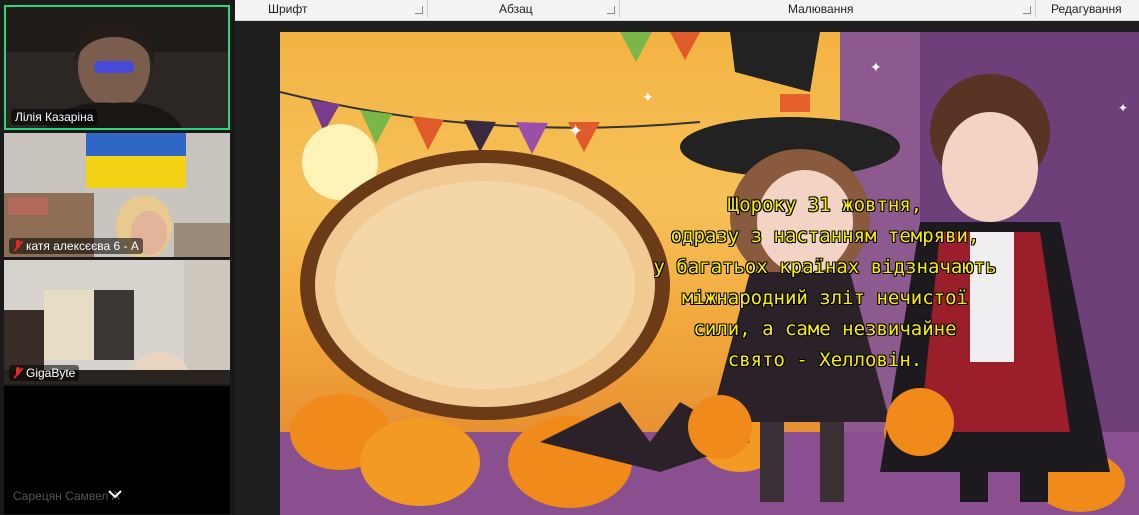 The width and height of the screenshot is (1139, 515). Describe the element at coordinates (288, 9) in the screenshot. I see `ribbon-group-font: Шрифт` at that location.